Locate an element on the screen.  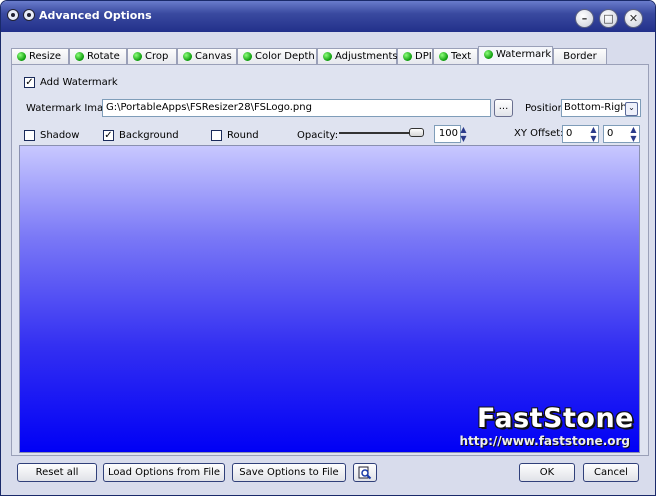
title-bar: Advanced Options – □ ✕ is located at coordinates (328, 16).